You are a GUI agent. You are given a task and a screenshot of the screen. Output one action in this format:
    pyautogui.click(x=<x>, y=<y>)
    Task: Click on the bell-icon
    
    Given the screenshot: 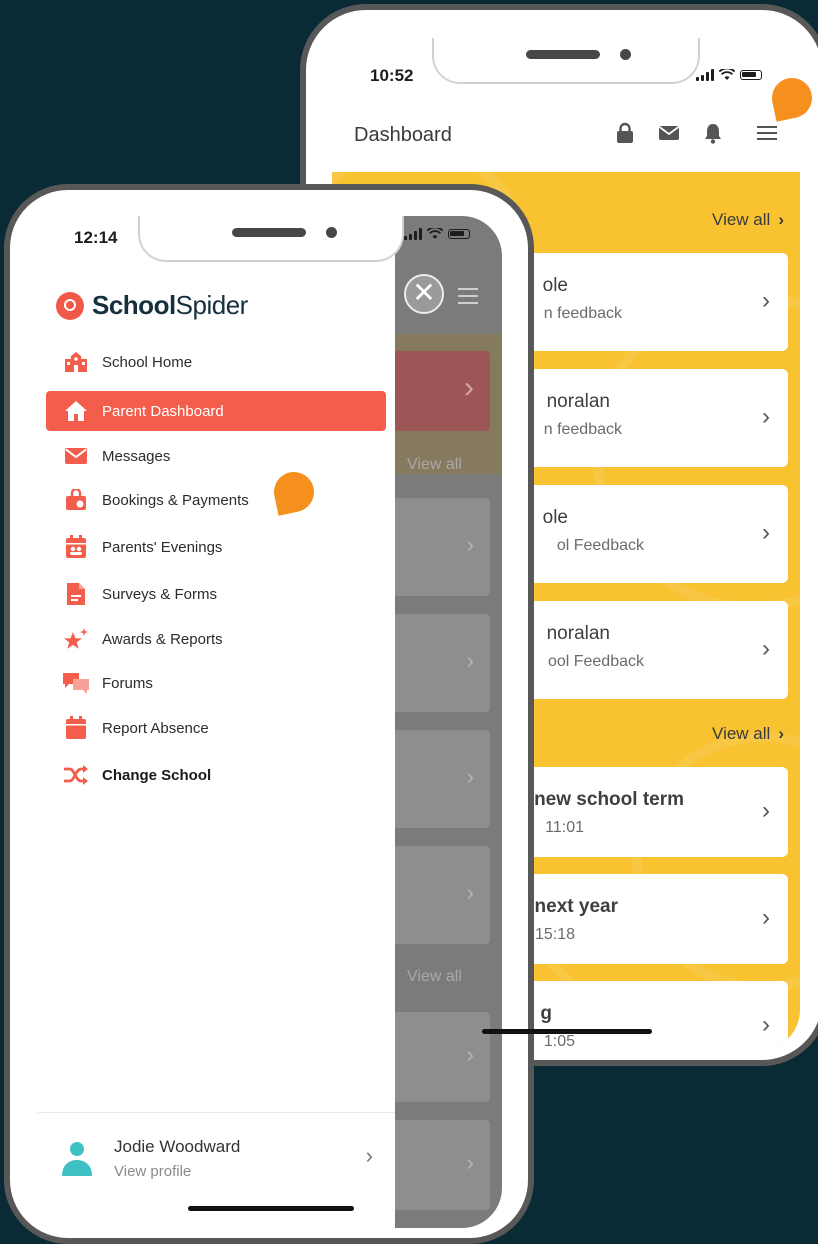 What is the action you would take?
    pyautogui.click(x=713, y=133)
    